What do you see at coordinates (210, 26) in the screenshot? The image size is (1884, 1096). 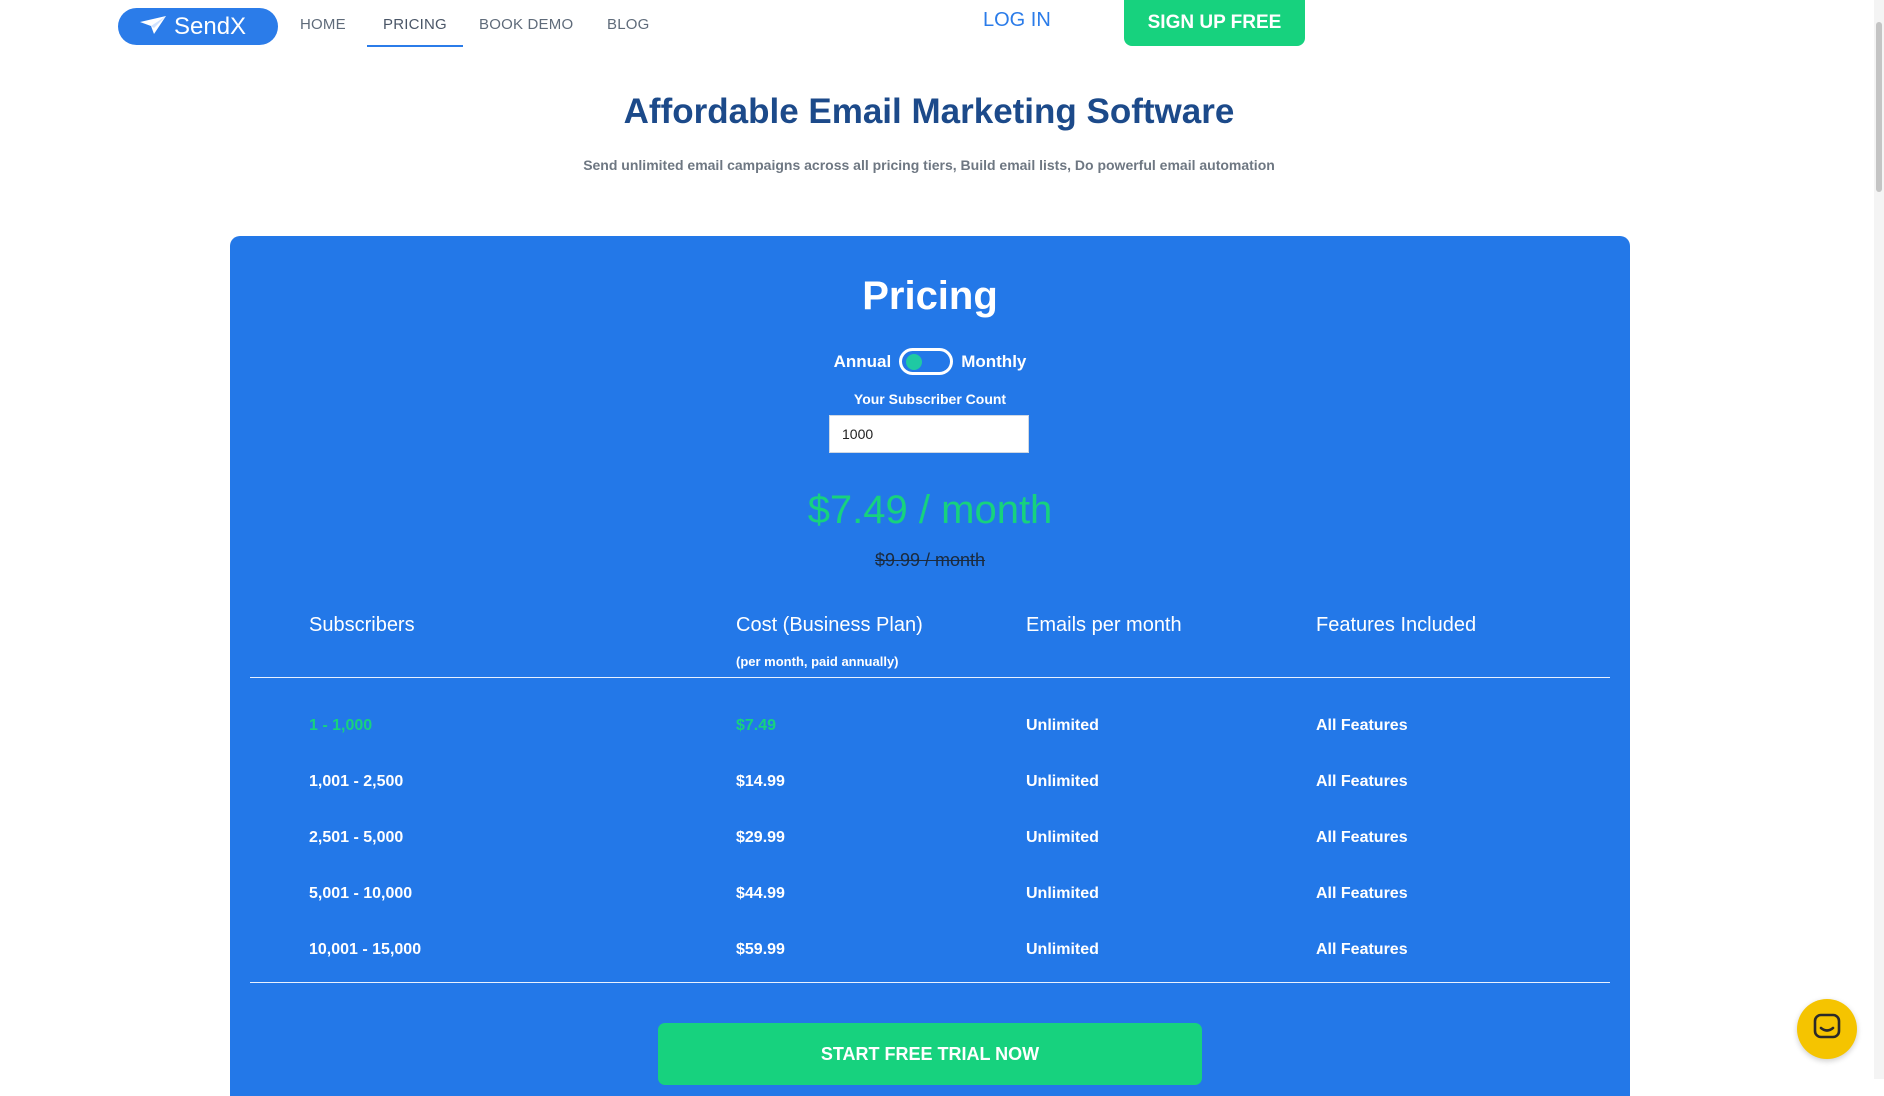 I see `logo-text: SendX` at bounding box center [210, 26].